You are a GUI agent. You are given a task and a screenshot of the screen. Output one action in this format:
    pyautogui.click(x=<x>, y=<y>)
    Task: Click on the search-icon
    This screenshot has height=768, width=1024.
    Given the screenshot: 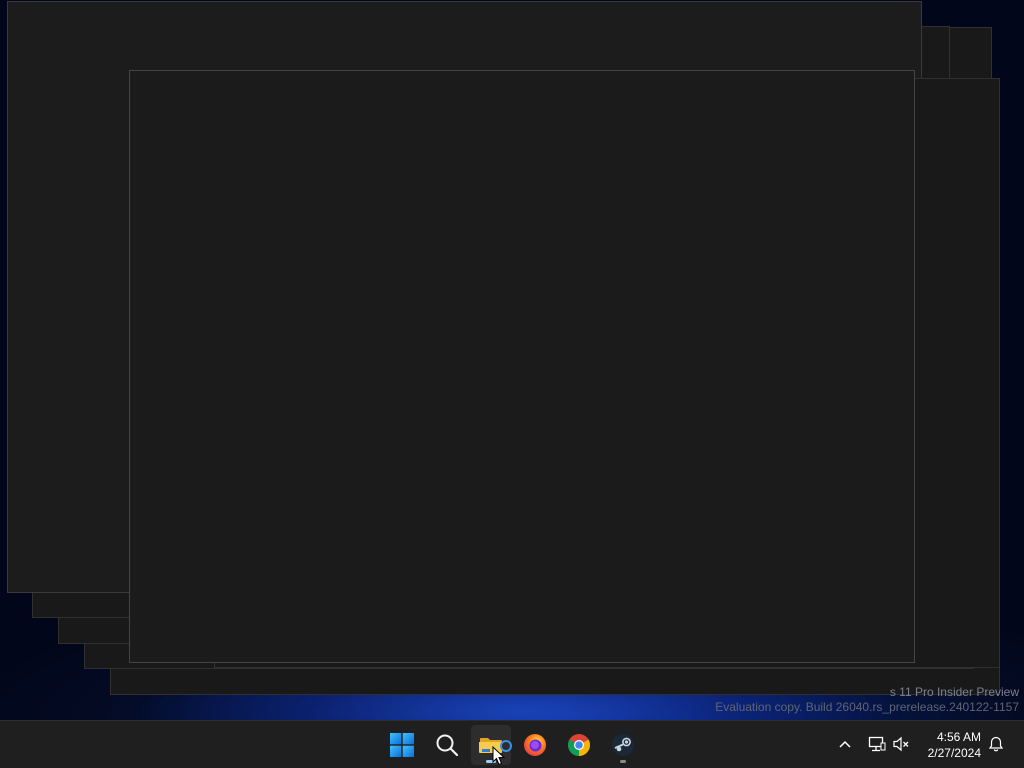 What is the action you would take?
    pyautogui.click(x=447, y=745)
    